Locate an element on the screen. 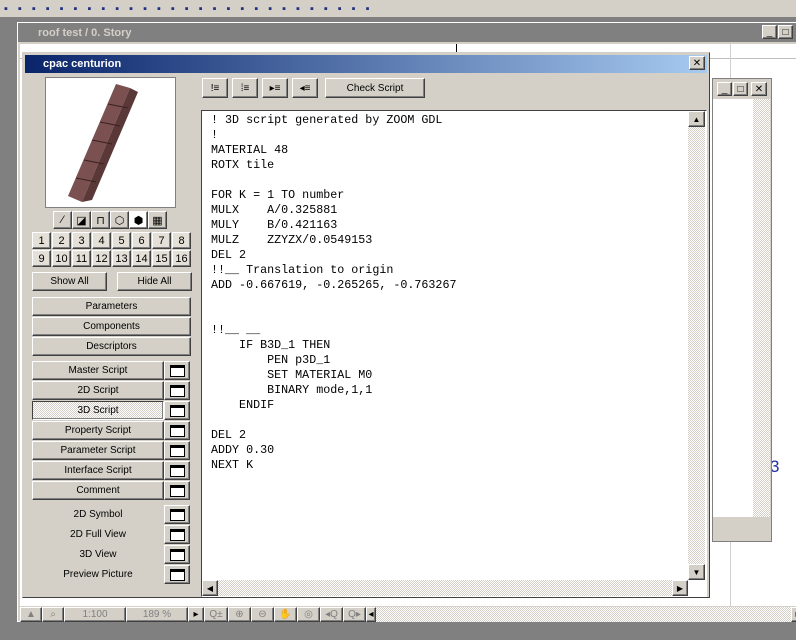 This screenshot has width=796, height=640. fit-icon: ◎ is located at coordinates (308, 614).